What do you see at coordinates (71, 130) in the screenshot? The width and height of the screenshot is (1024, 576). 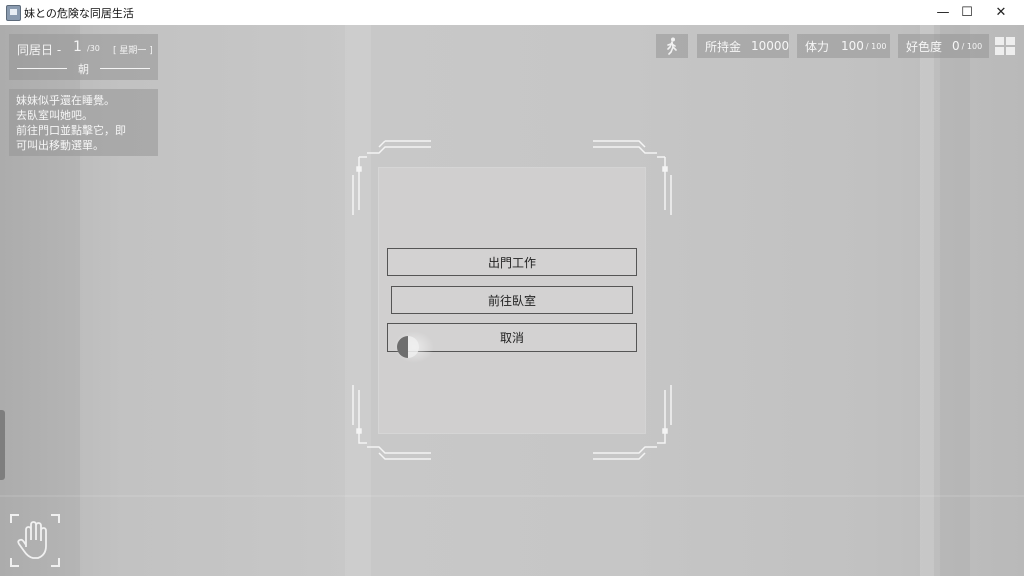 I see `hint-line: 前往門口並點擊它，即` at bounding box center [71, 130].